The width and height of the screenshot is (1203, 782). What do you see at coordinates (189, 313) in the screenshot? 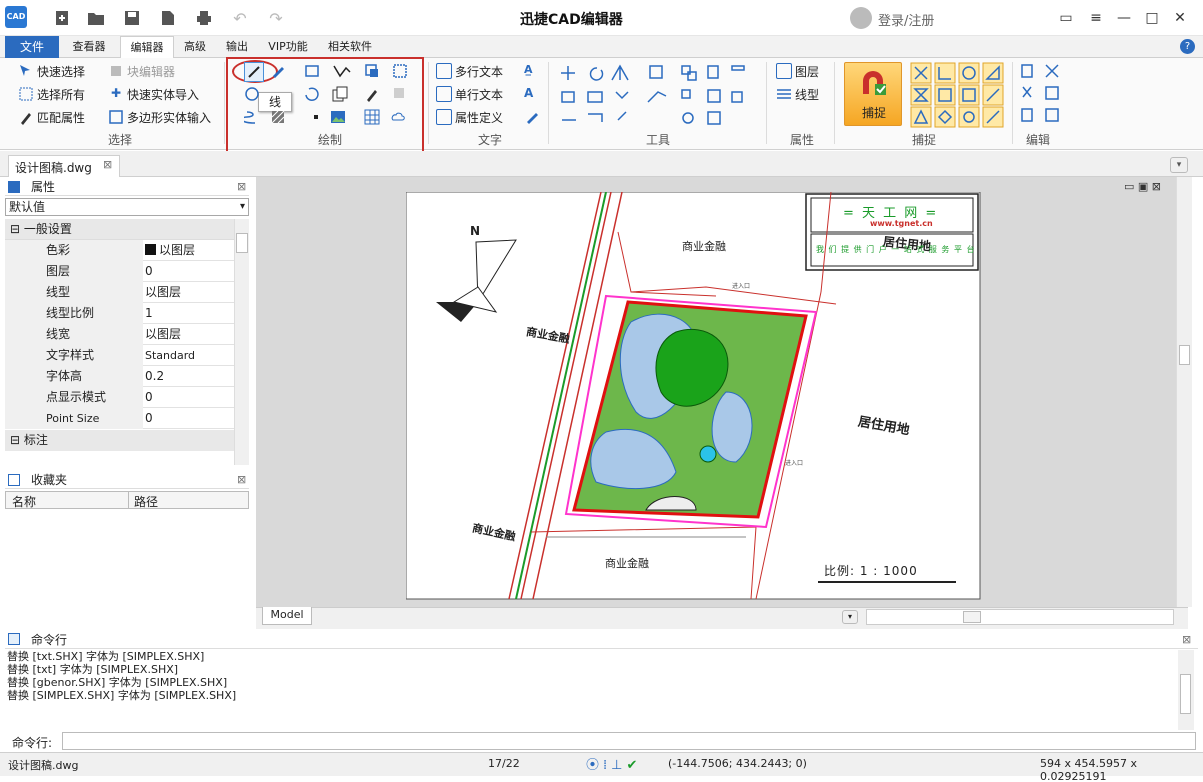
I see `property-value: 1` at bounding box center [189, 313].